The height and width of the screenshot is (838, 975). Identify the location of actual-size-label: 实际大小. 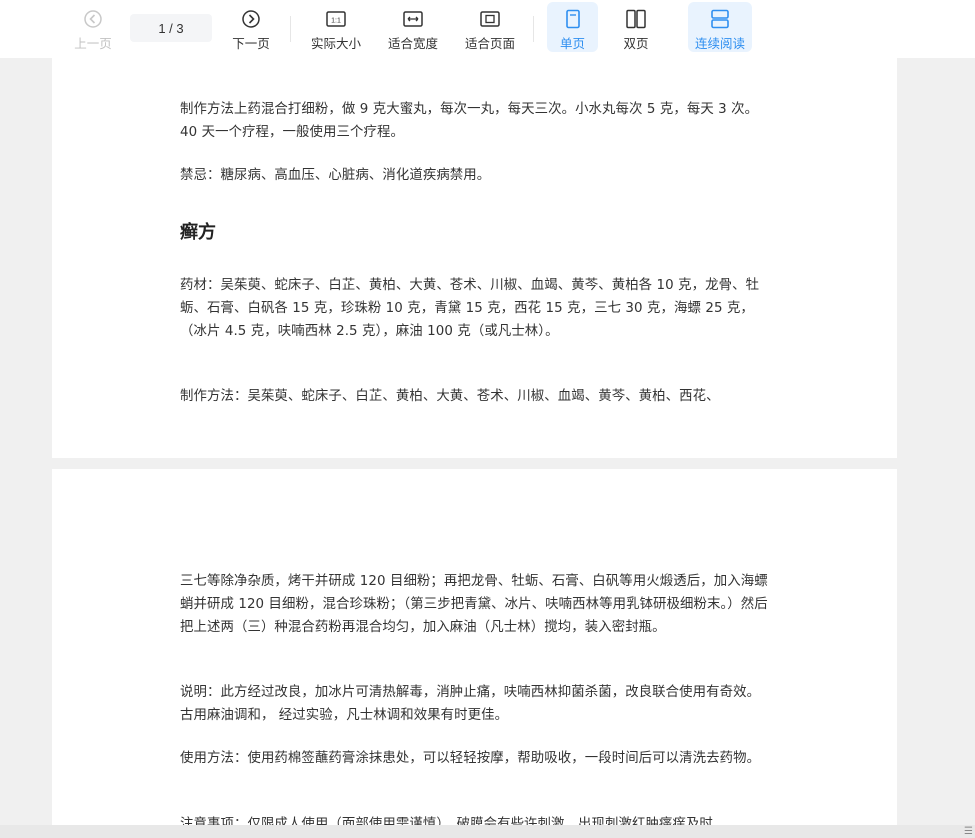
(335, 43).